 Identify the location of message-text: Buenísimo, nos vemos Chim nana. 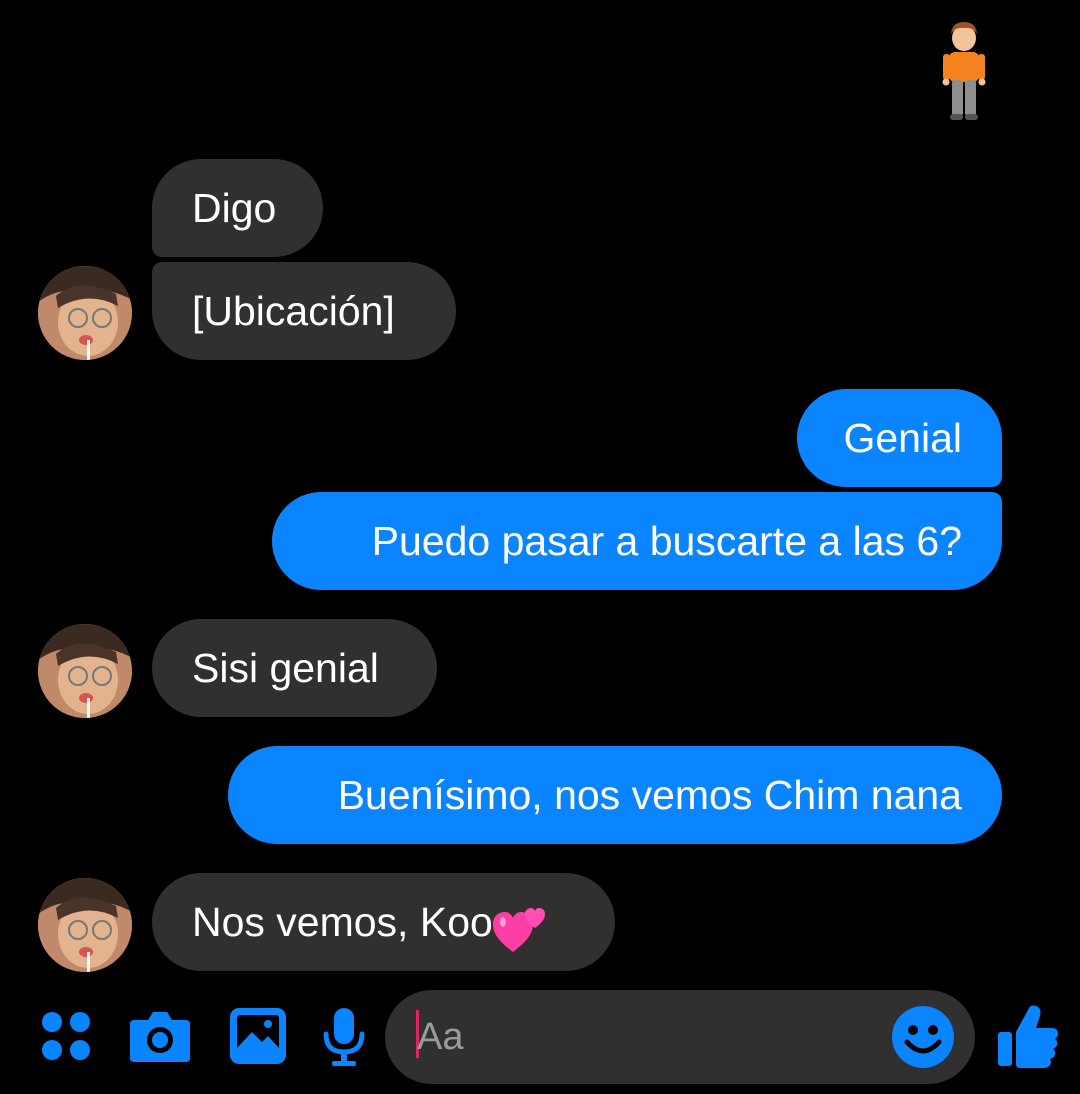
(649, 795).